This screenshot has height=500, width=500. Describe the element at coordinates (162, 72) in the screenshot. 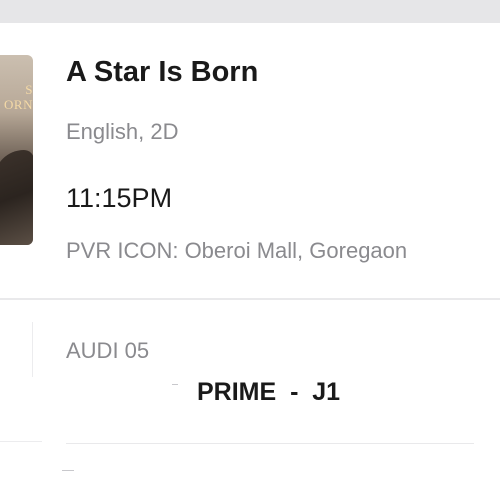

I see `movie-title: A Star Is Born` at that location.